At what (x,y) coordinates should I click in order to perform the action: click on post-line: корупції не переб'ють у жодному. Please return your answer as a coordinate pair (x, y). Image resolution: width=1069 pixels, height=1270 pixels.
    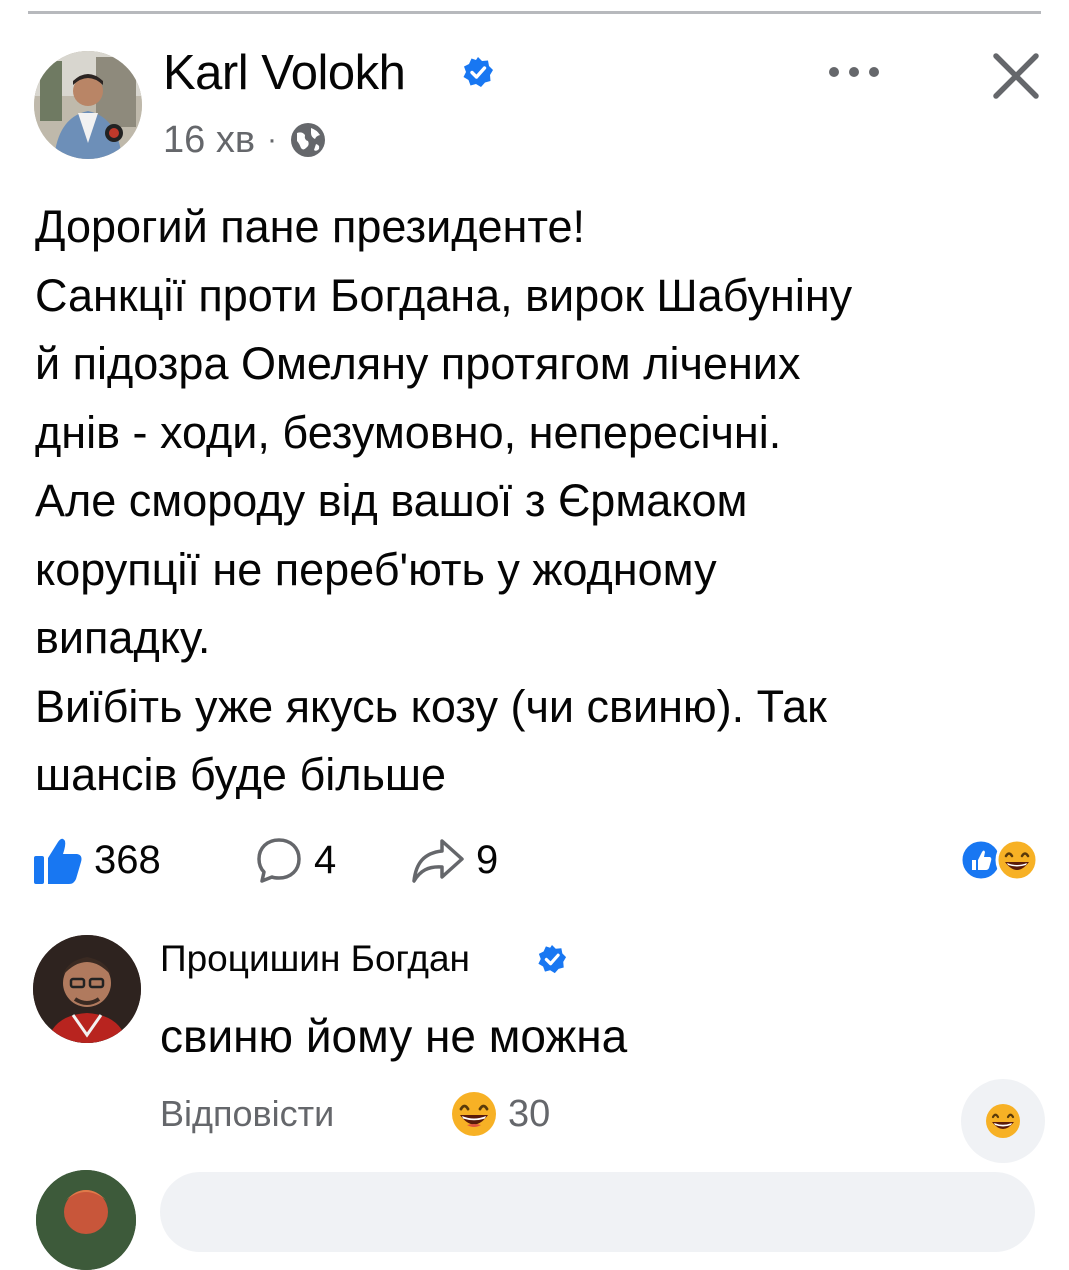
    Looking at the image, I should click on (376, 569).